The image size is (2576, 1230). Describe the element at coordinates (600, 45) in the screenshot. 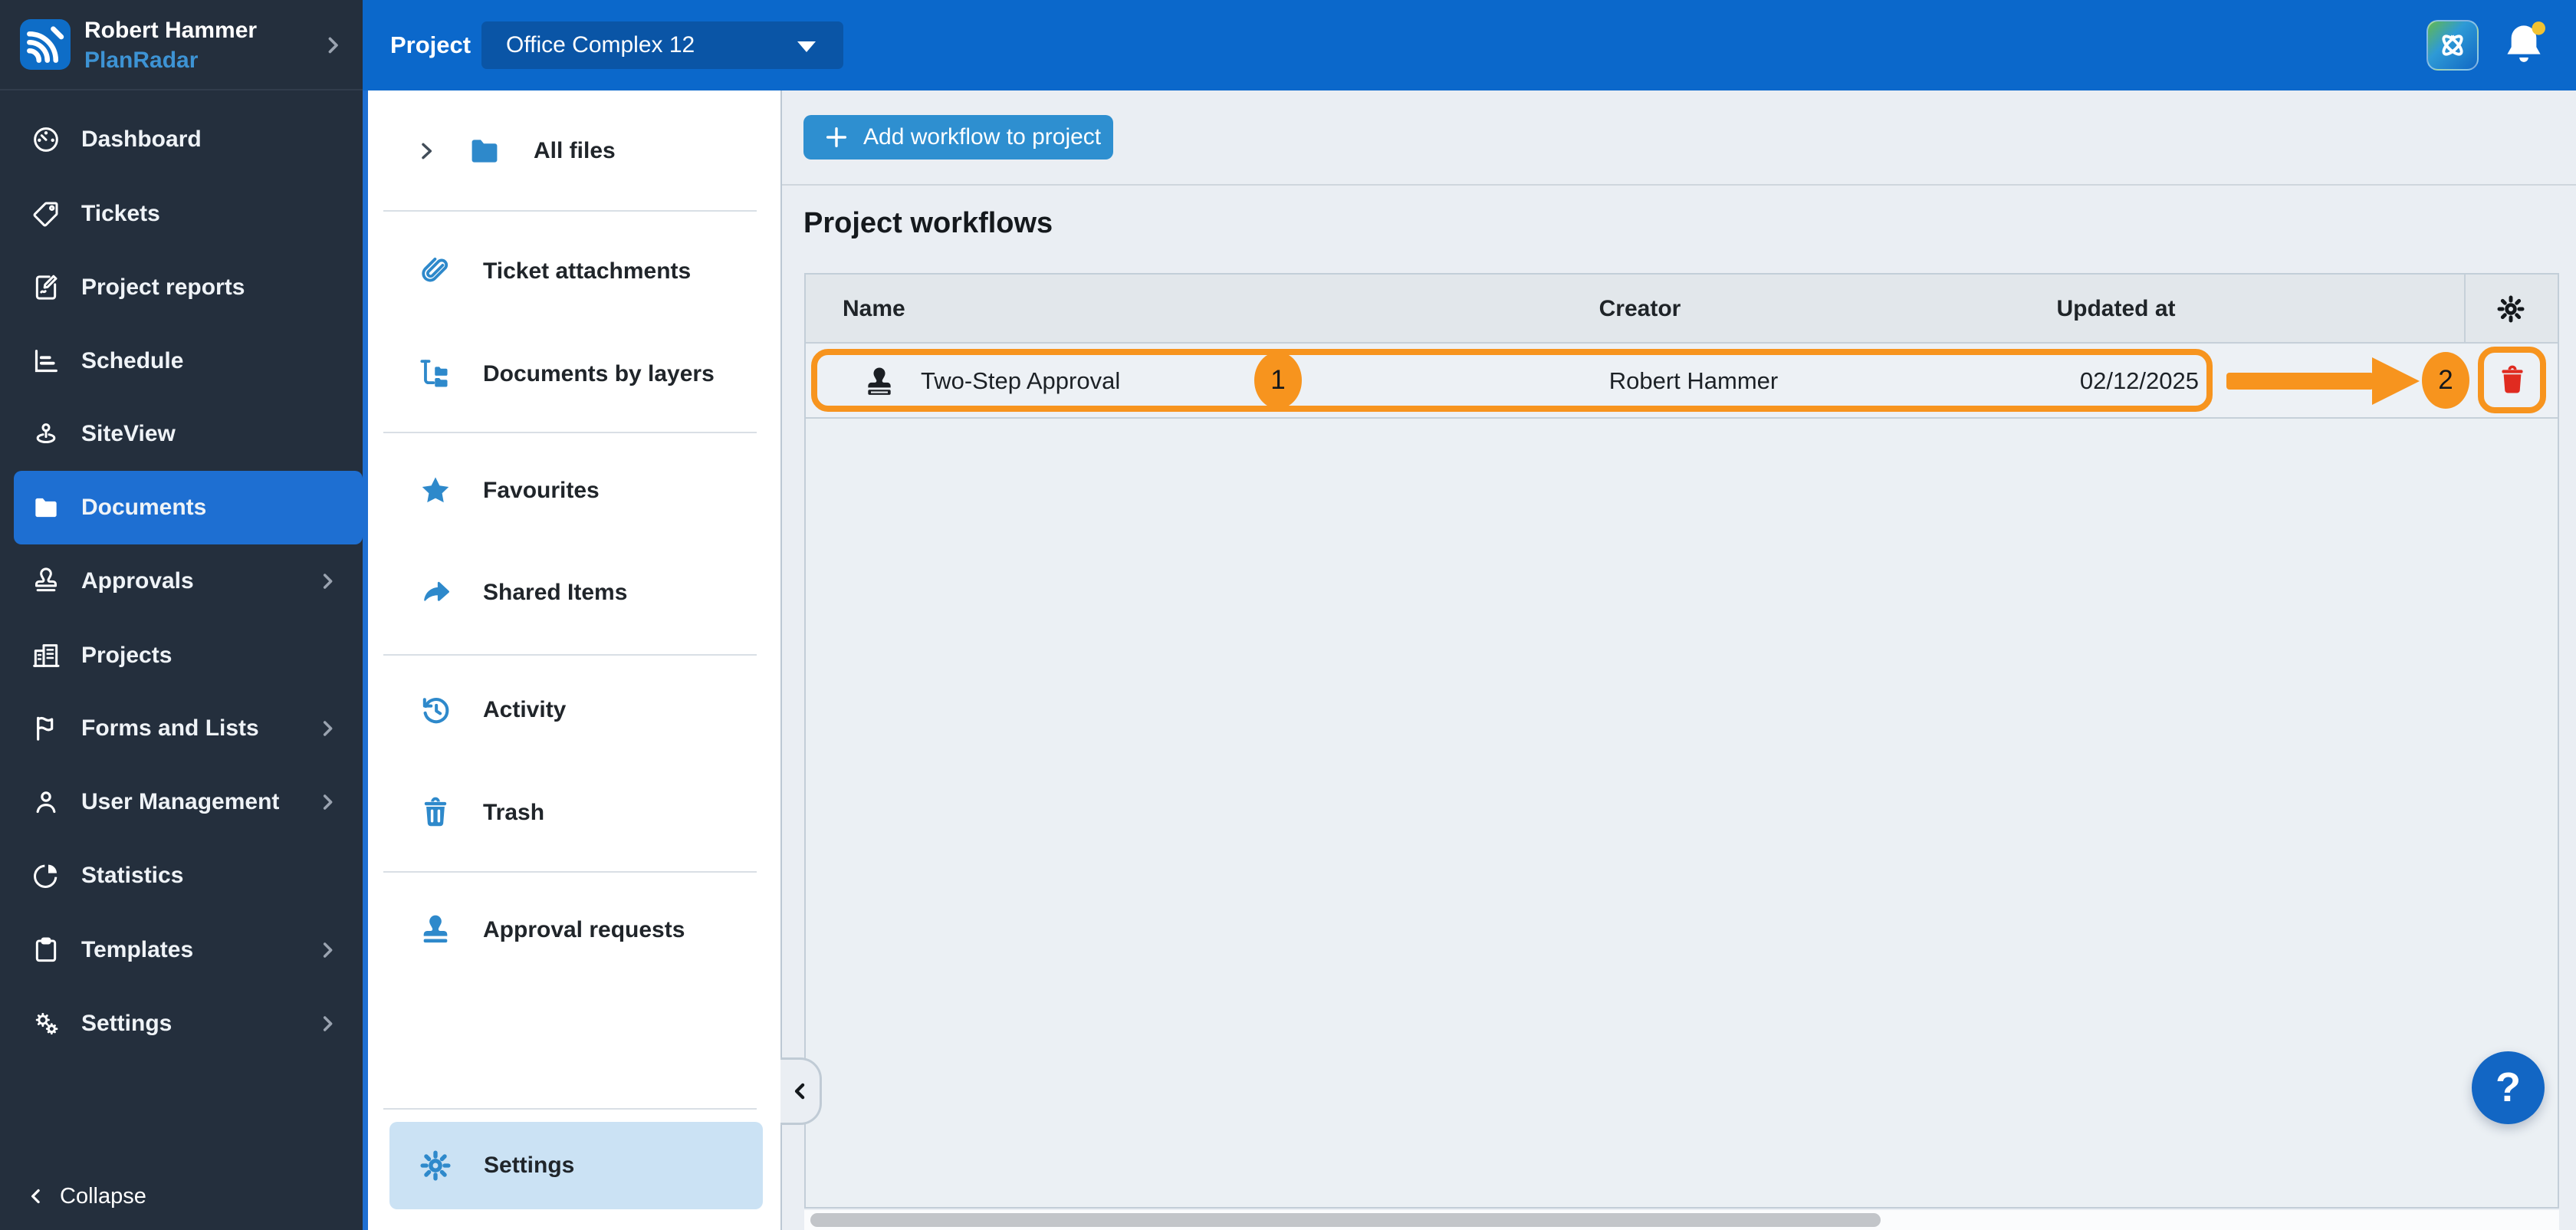

I see `project-selector-value: Office Complex 12` at that location.